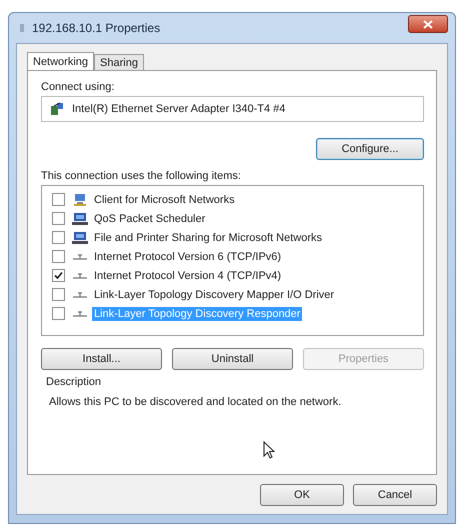 Image resolution: width=461 pixels, height=529 pixels. I want to click on list-item: Internet Protocol Version 6 (TCP/IPv6), so click(188, 257).